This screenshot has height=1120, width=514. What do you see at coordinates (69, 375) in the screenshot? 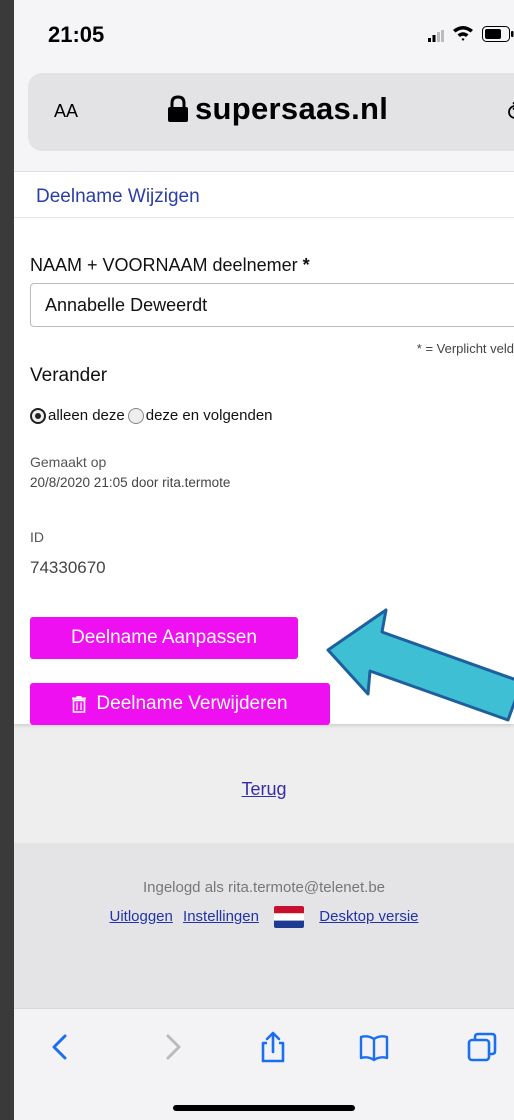
I see `change-label: Verander` at bounding box center [69, 375].